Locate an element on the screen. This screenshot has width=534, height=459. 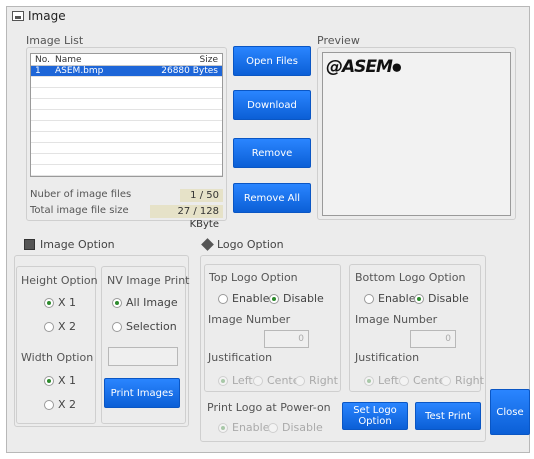
remove-all-button: Remove All is located at coordinates (272, 198).